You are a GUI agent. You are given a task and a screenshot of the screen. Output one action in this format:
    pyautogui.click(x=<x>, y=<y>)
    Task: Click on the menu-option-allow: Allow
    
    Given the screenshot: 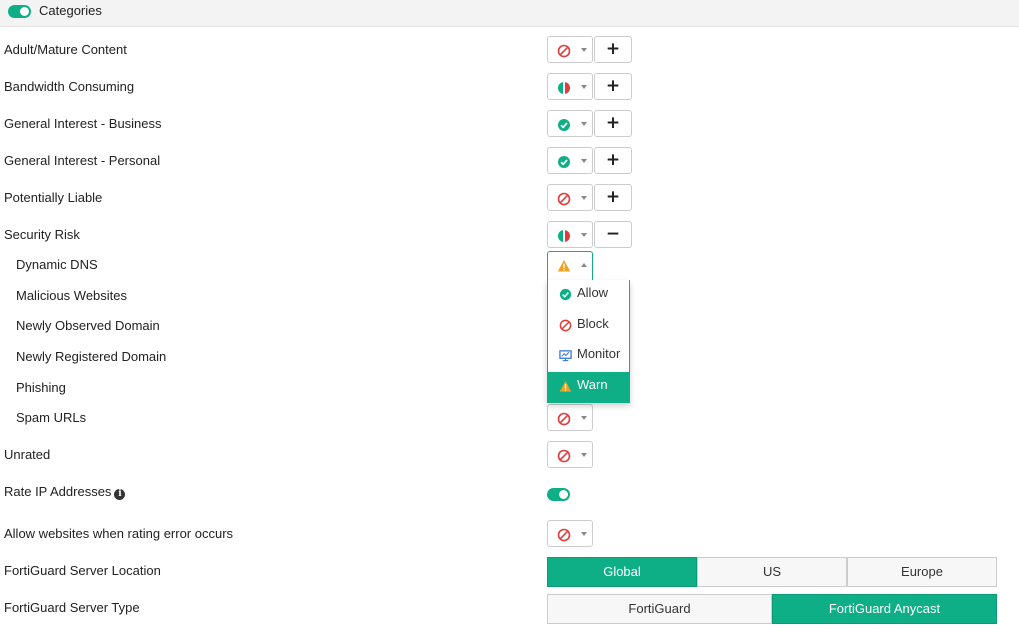 What is the action you would take?
    pyautogui.click(x=589, y=295)
    